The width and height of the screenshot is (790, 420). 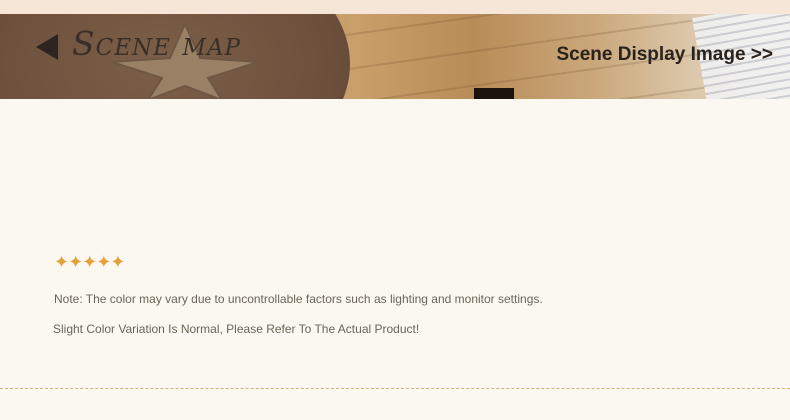 What do you see at coordinates (395, 7) in the screenshot?
I see `top-strip` at bounding box center [395, 7].